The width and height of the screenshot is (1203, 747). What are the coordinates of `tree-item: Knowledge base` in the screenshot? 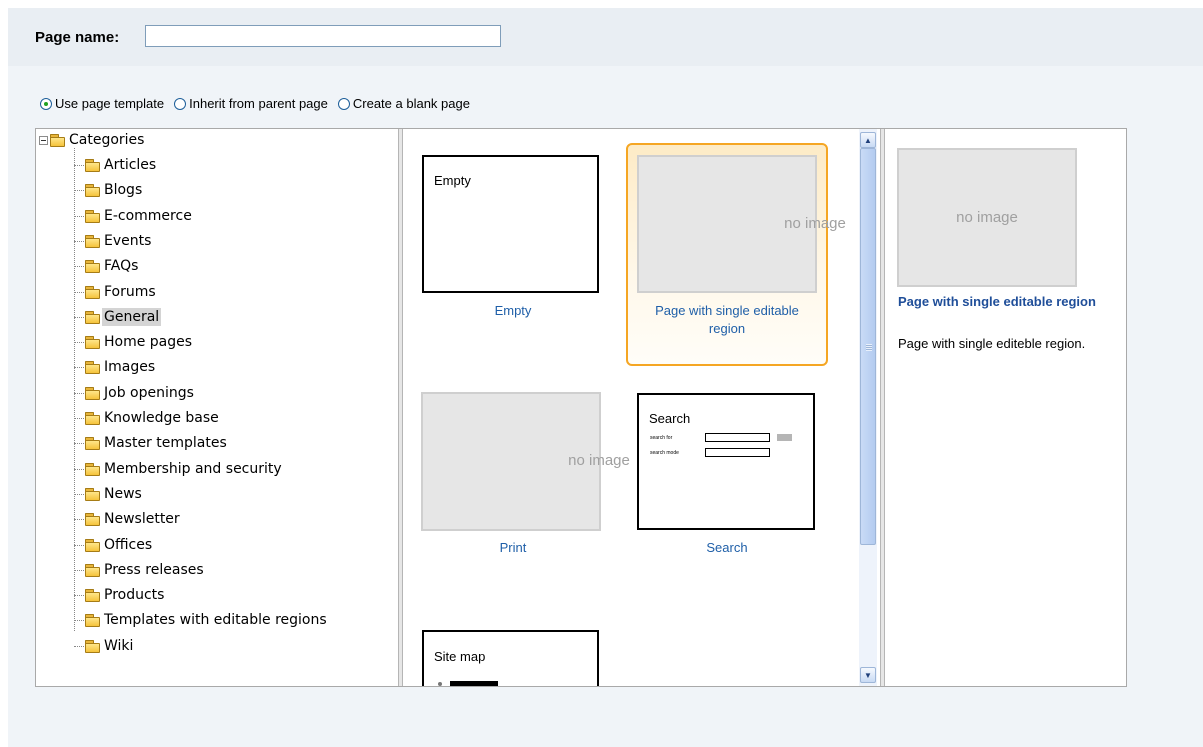 It's located at (147, 418).